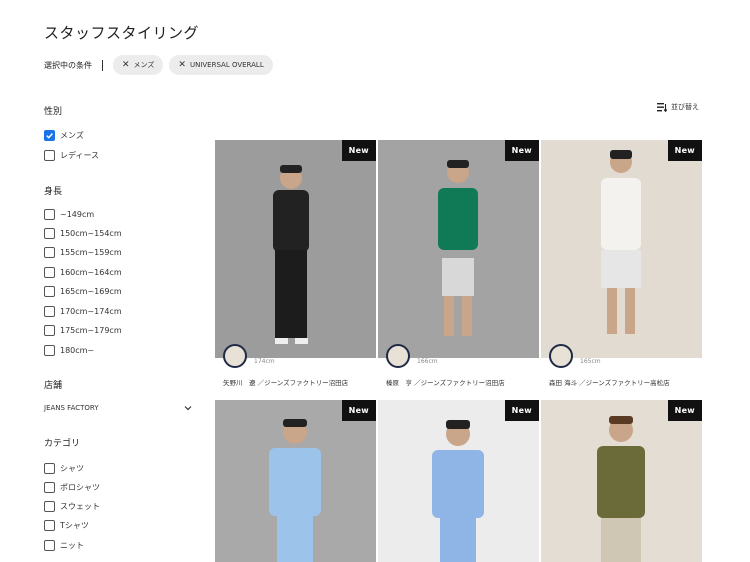 The image size is (750, 562). I want to click on selected-filters-label: 選択中の条件, so click(68, 65).